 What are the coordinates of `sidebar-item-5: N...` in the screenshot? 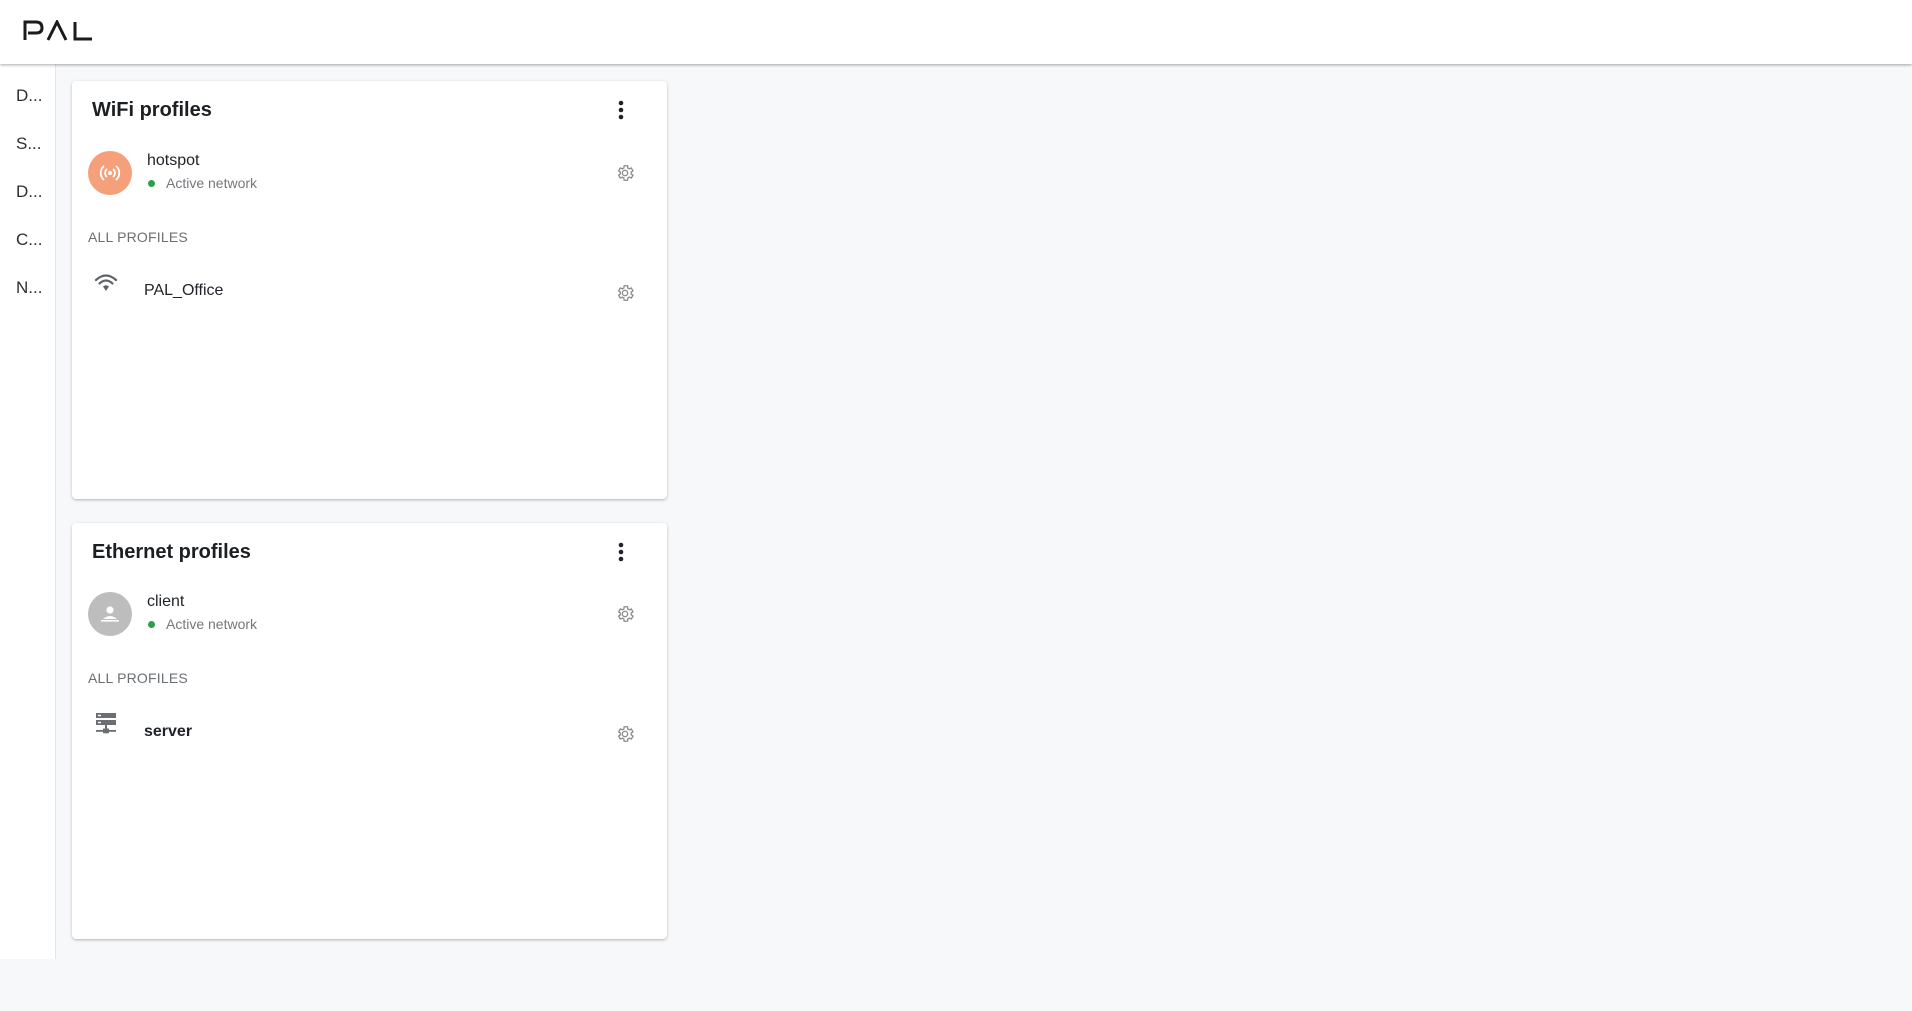 It's located at (31, 288).